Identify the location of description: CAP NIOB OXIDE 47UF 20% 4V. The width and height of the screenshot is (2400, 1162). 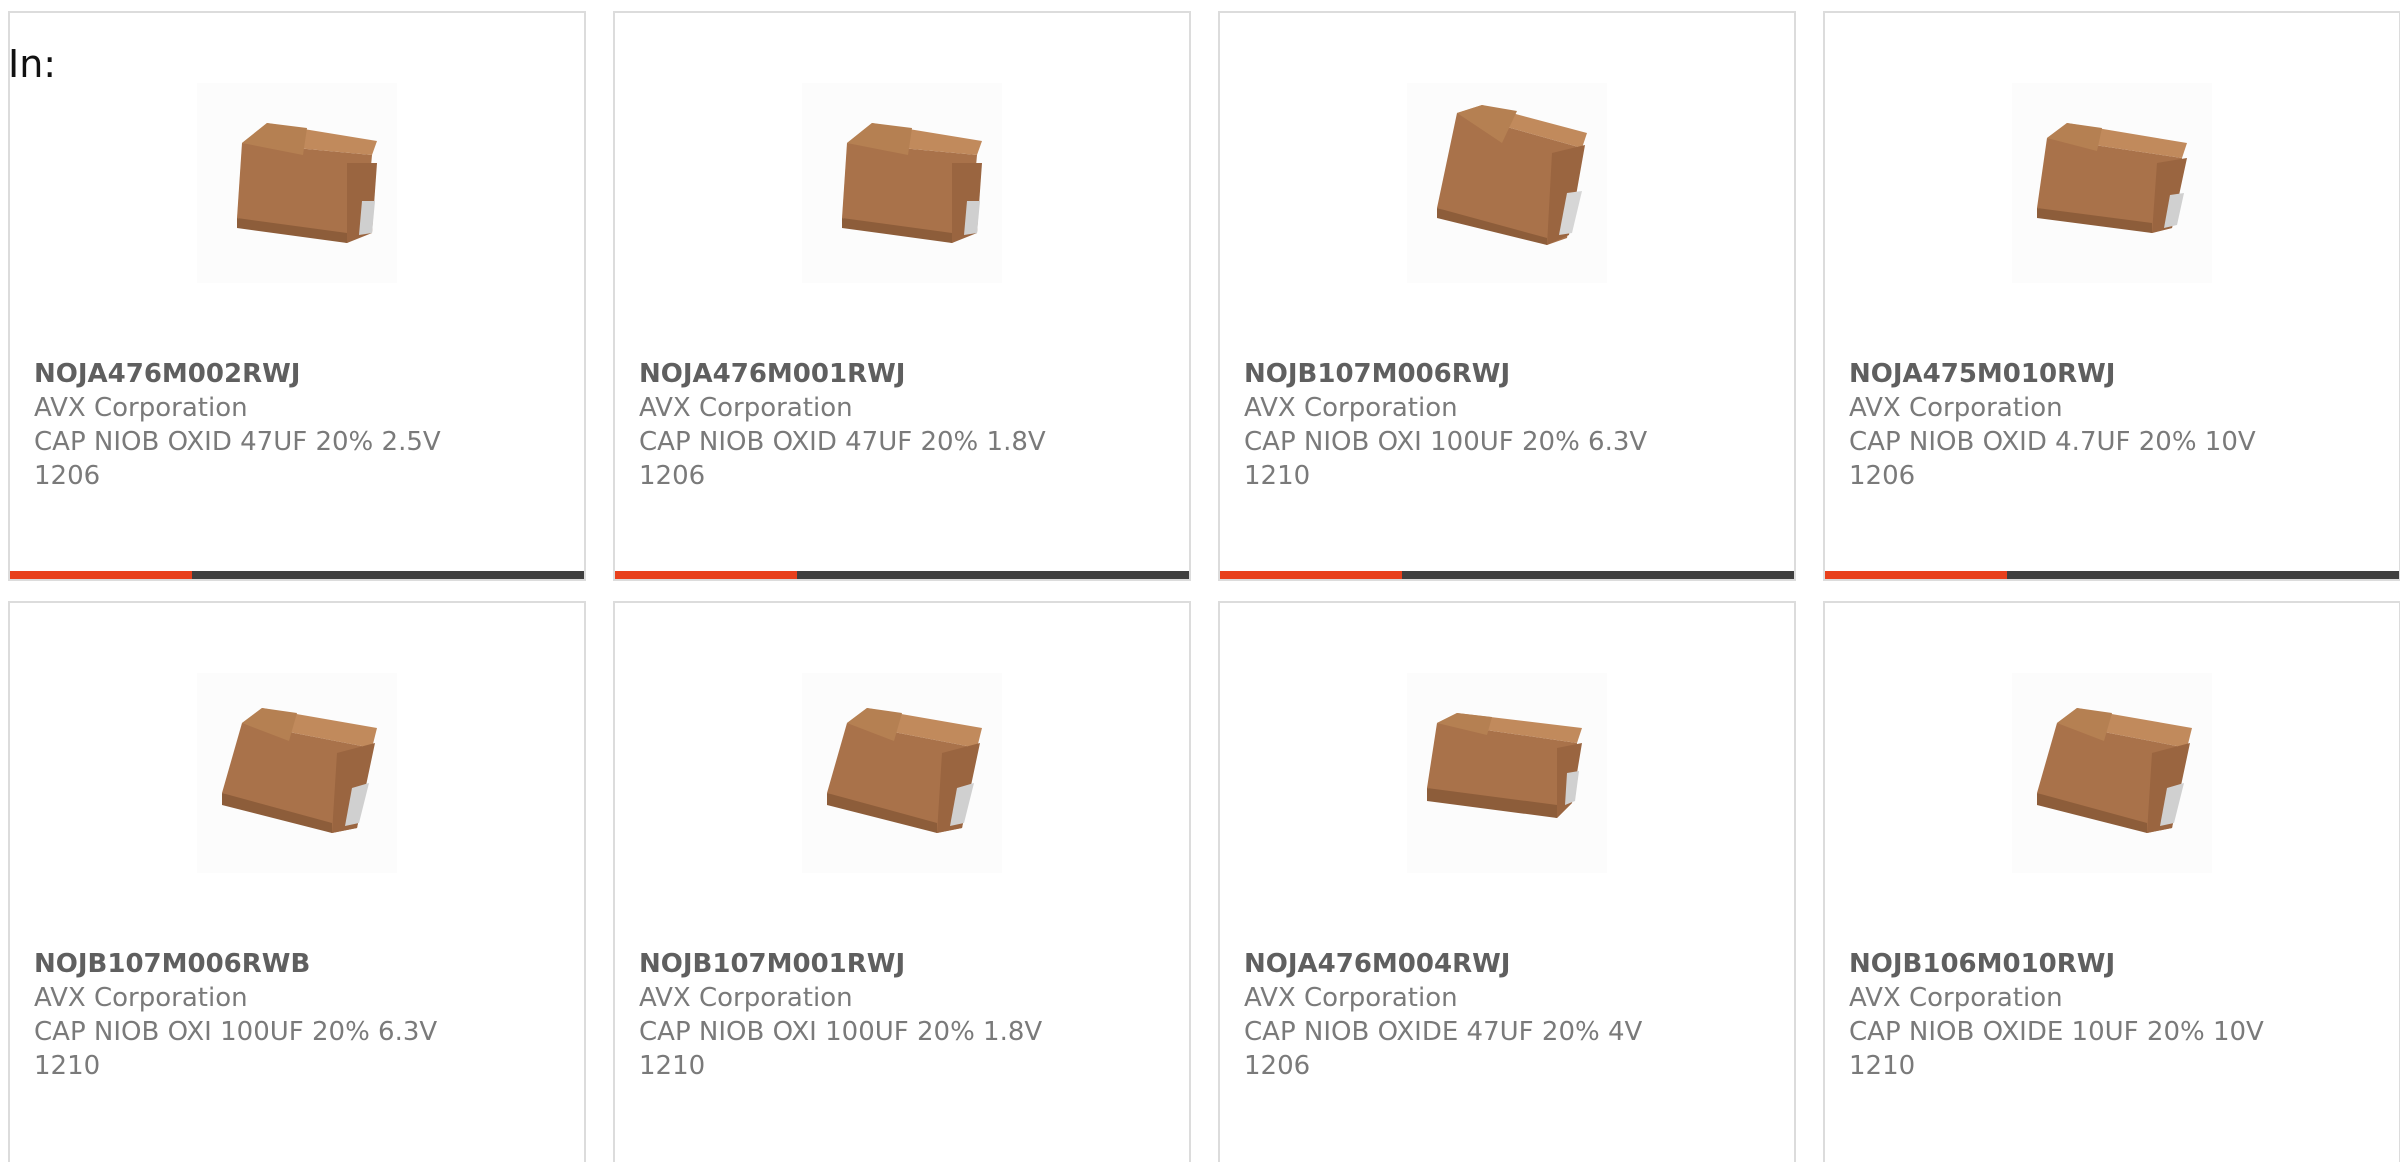
(1443, 1032).